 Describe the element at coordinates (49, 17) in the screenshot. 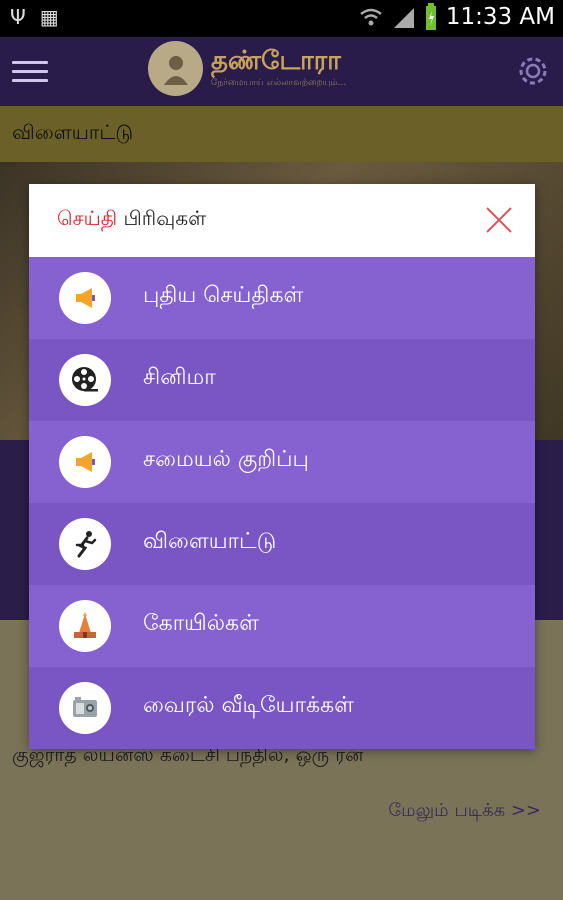

I see `sim-icon: ▦` at that location.